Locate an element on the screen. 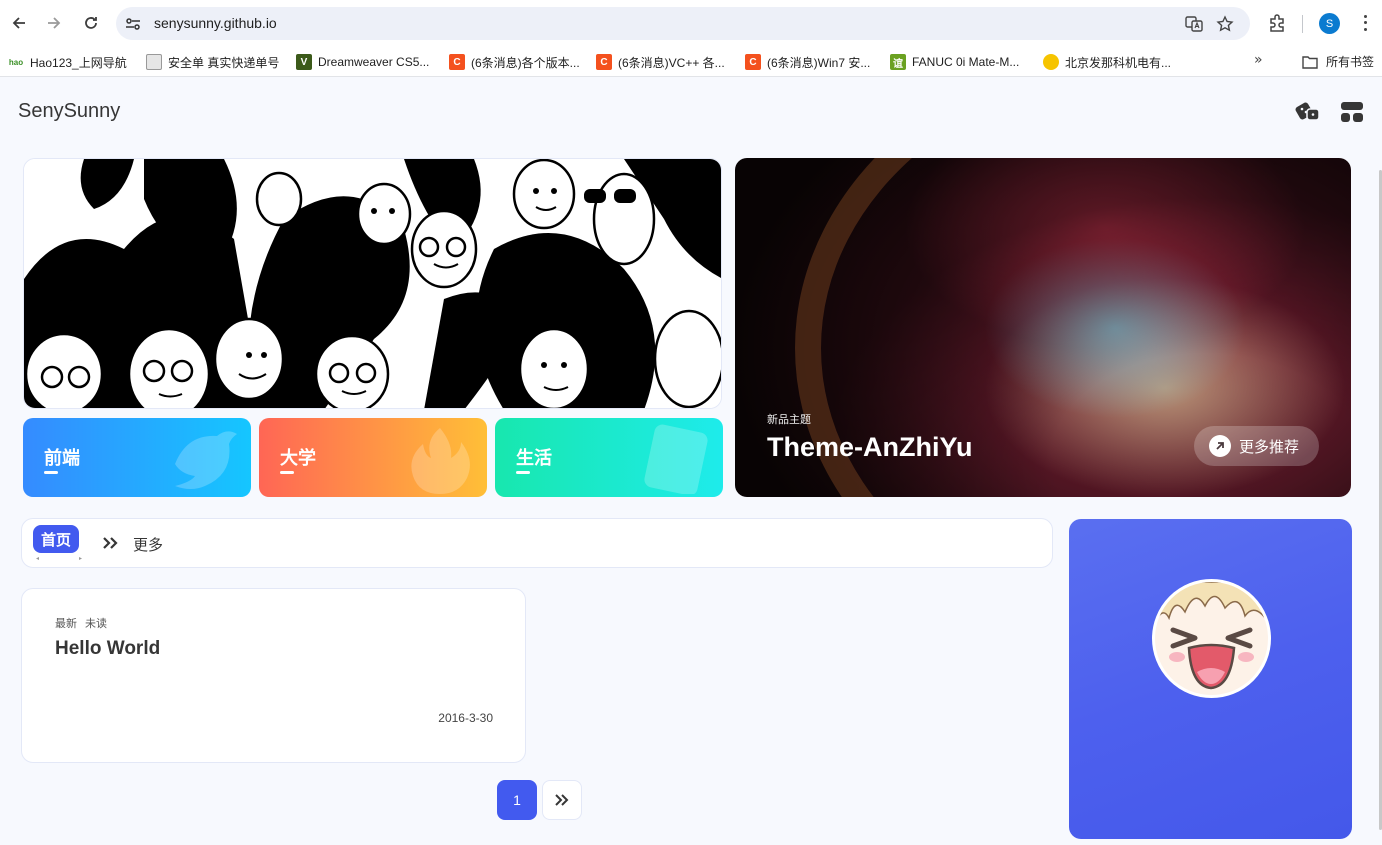  author-info-card is located at coordinates (1210, 679).